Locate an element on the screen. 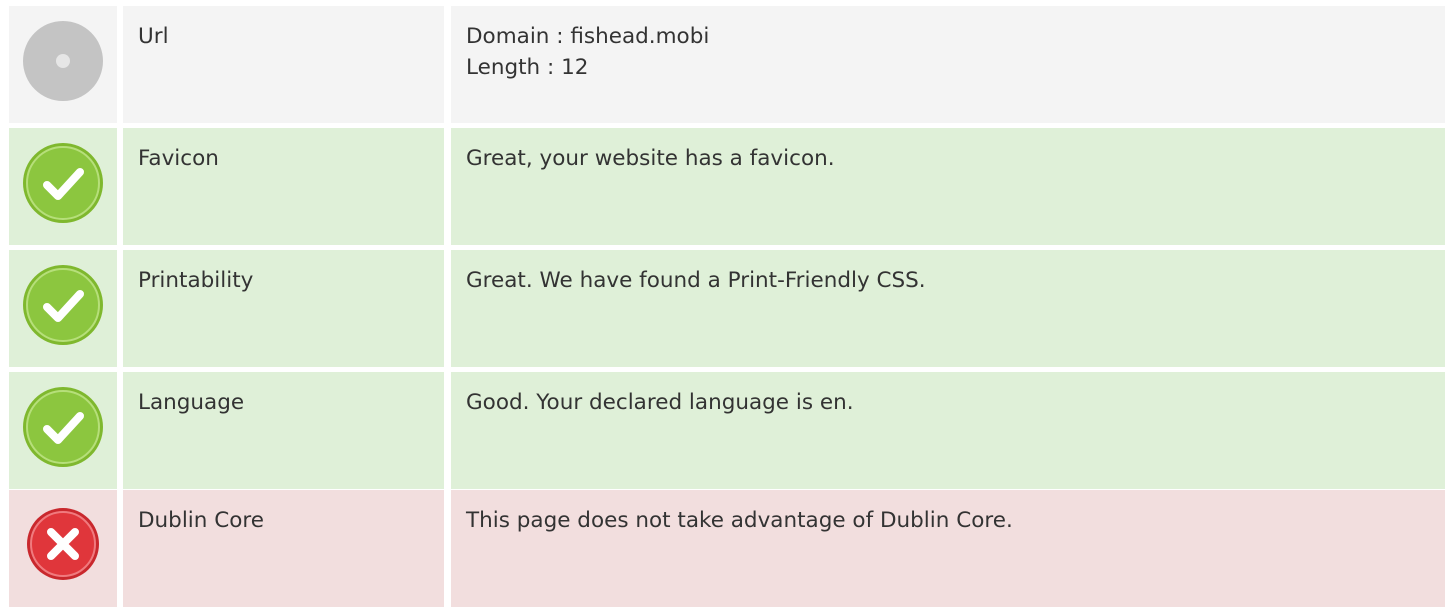 Image resolution: width=1445 pixels, height=607 pixels. check-label-cell: Dublin Core is located at coordinates (283, 548).